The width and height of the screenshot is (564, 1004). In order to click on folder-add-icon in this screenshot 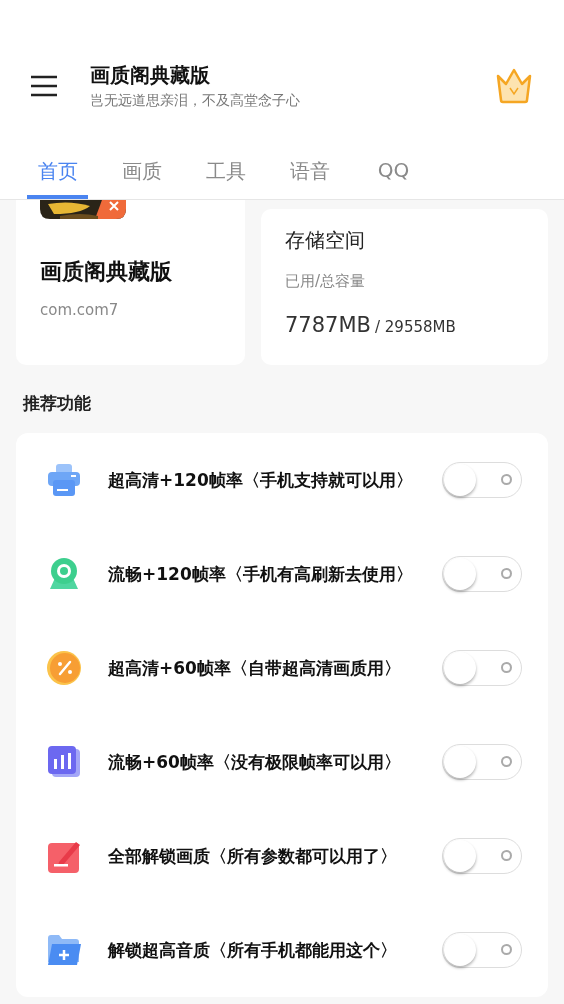, I will do `click(64, 950)`.